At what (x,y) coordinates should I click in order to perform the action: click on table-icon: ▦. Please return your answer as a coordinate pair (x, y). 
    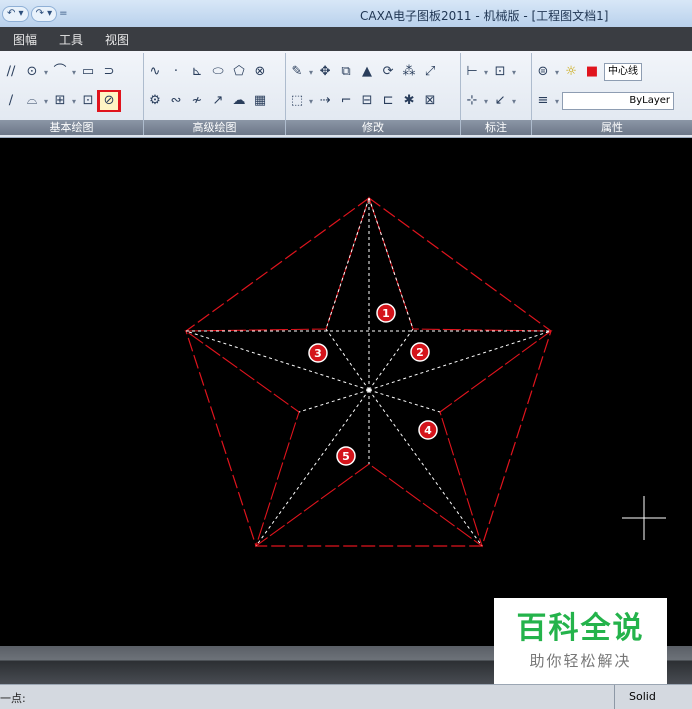
    Looking at the image, I should click on (260, 101).